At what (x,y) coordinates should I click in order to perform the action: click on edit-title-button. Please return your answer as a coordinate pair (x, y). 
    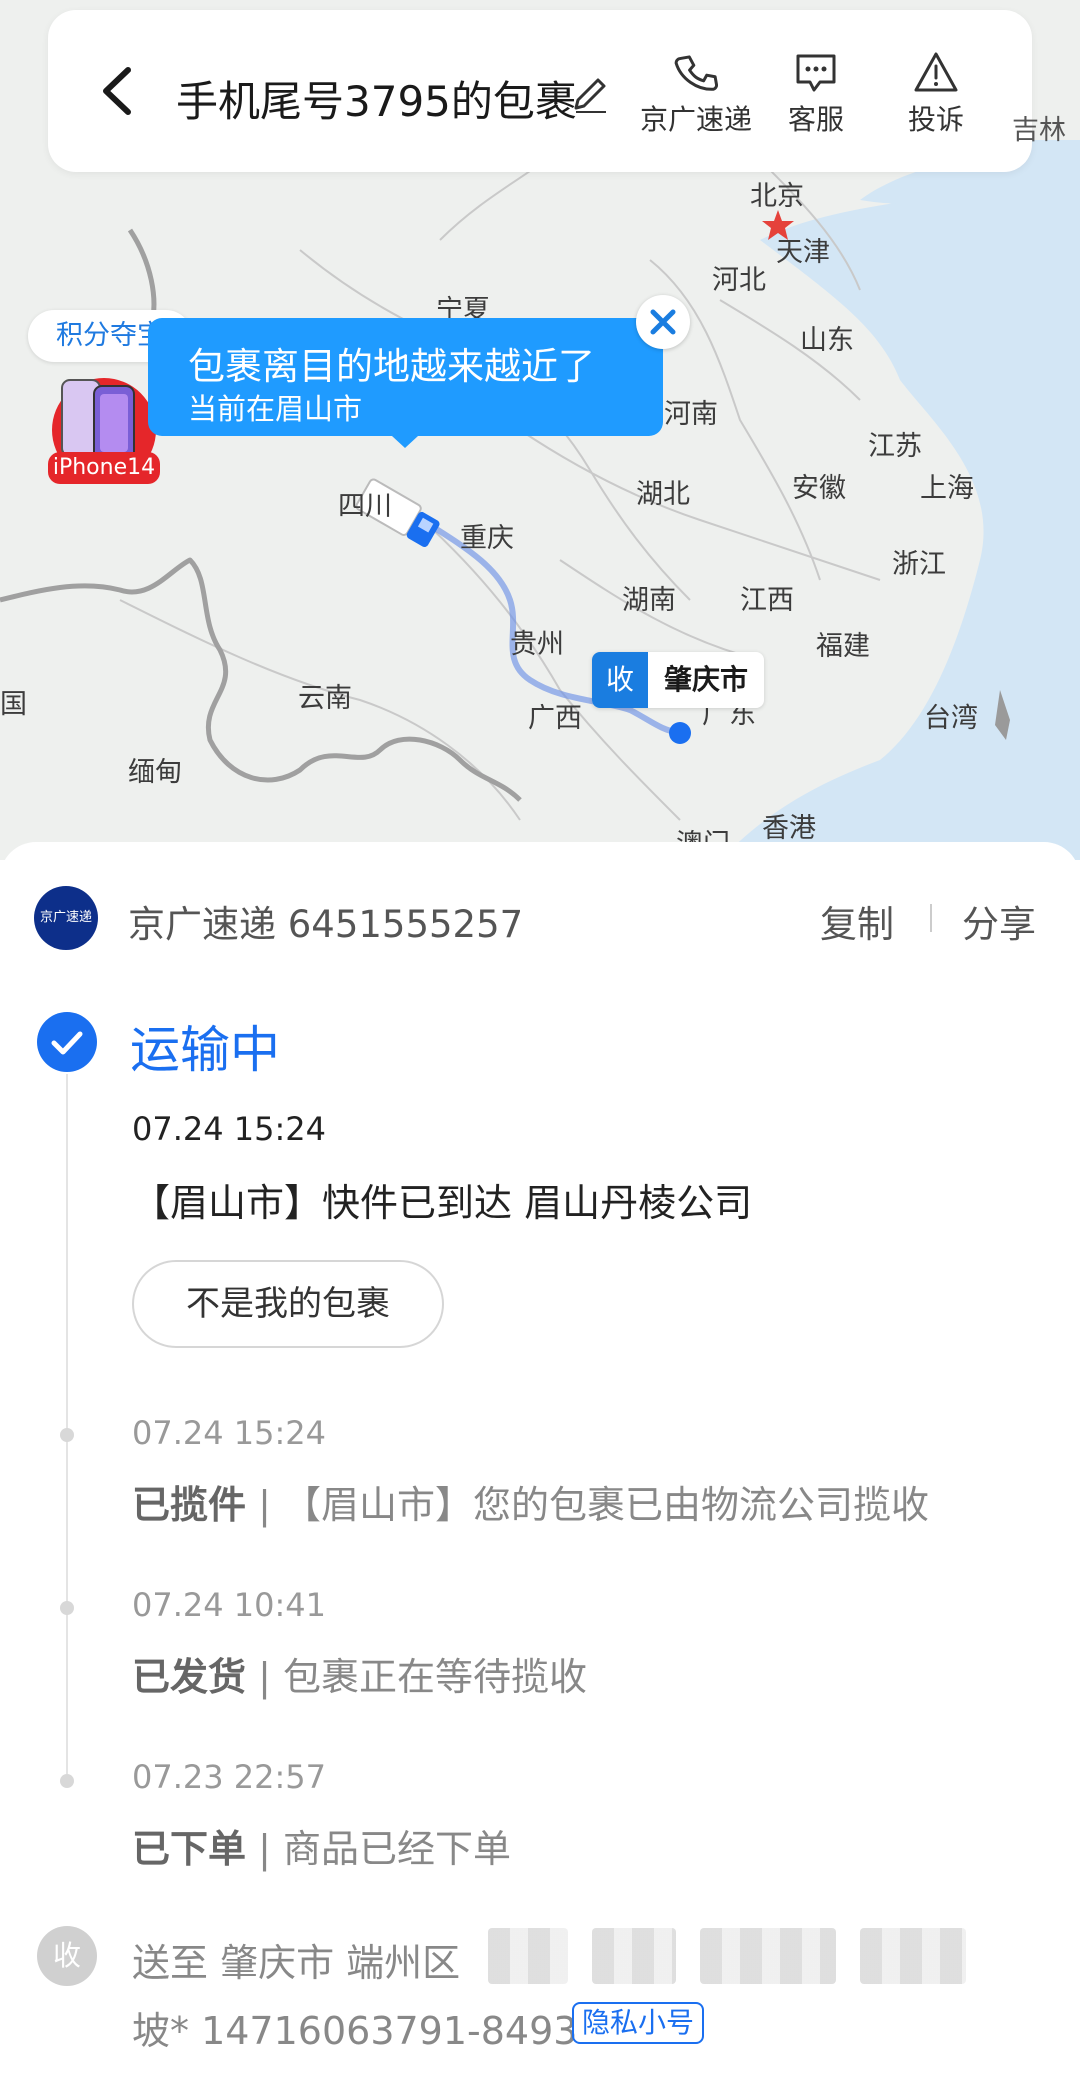
    Looking at the image, I should click on (590, 94).